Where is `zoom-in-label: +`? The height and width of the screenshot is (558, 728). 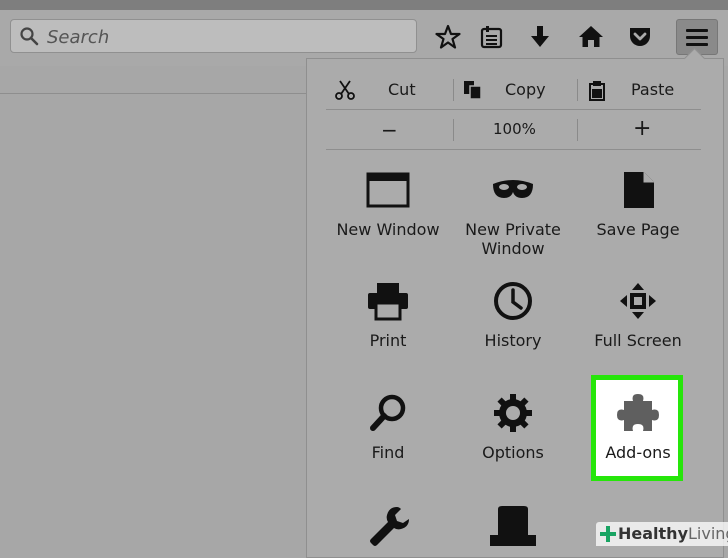 zoom-in-label: + is located at coordinates (642, 128).